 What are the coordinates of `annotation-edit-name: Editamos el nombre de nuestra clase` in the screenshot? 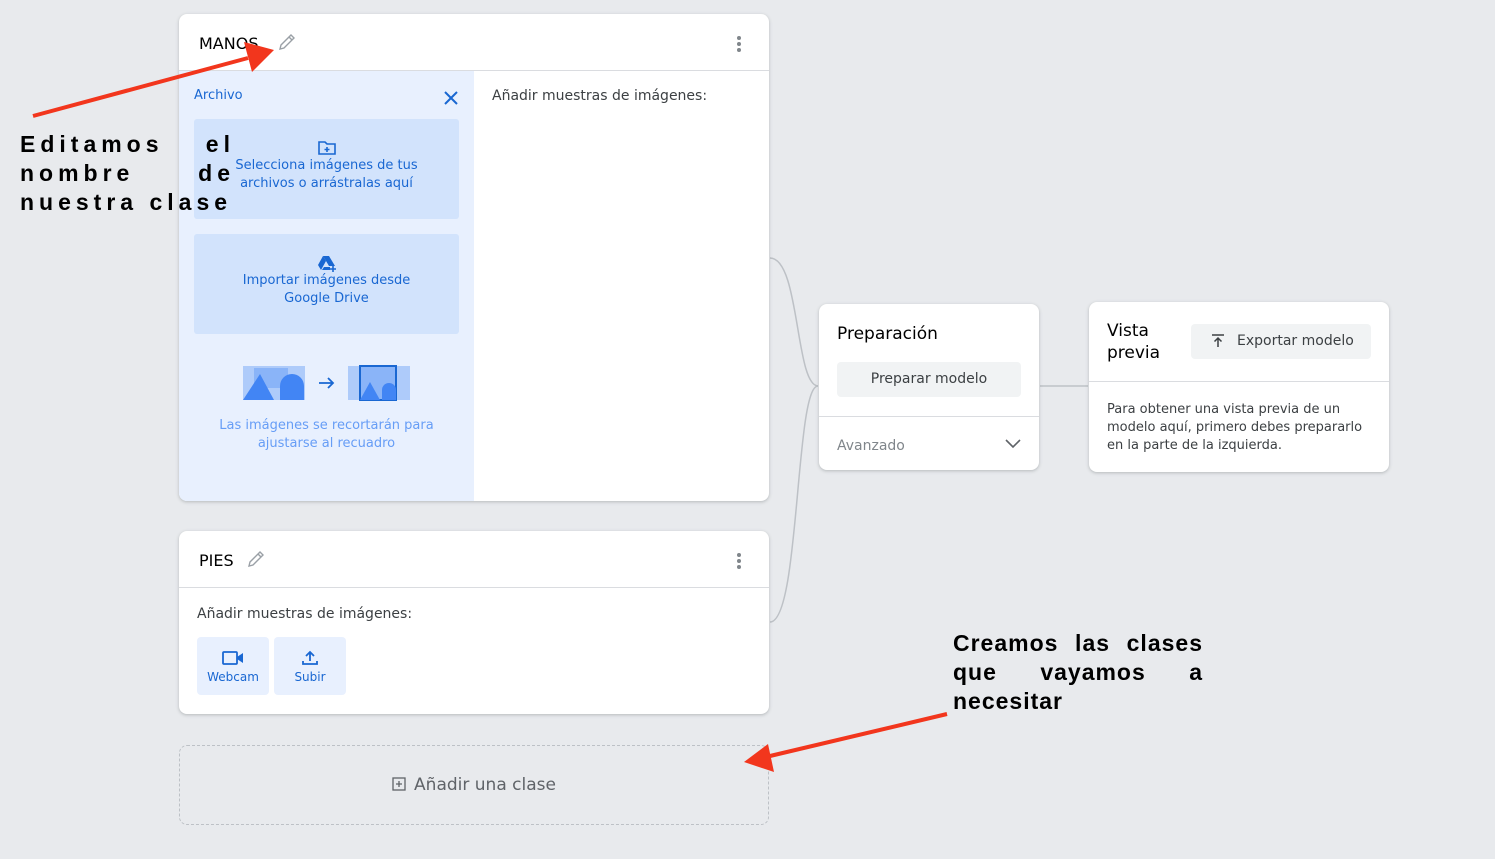 It's located at (127, 173).